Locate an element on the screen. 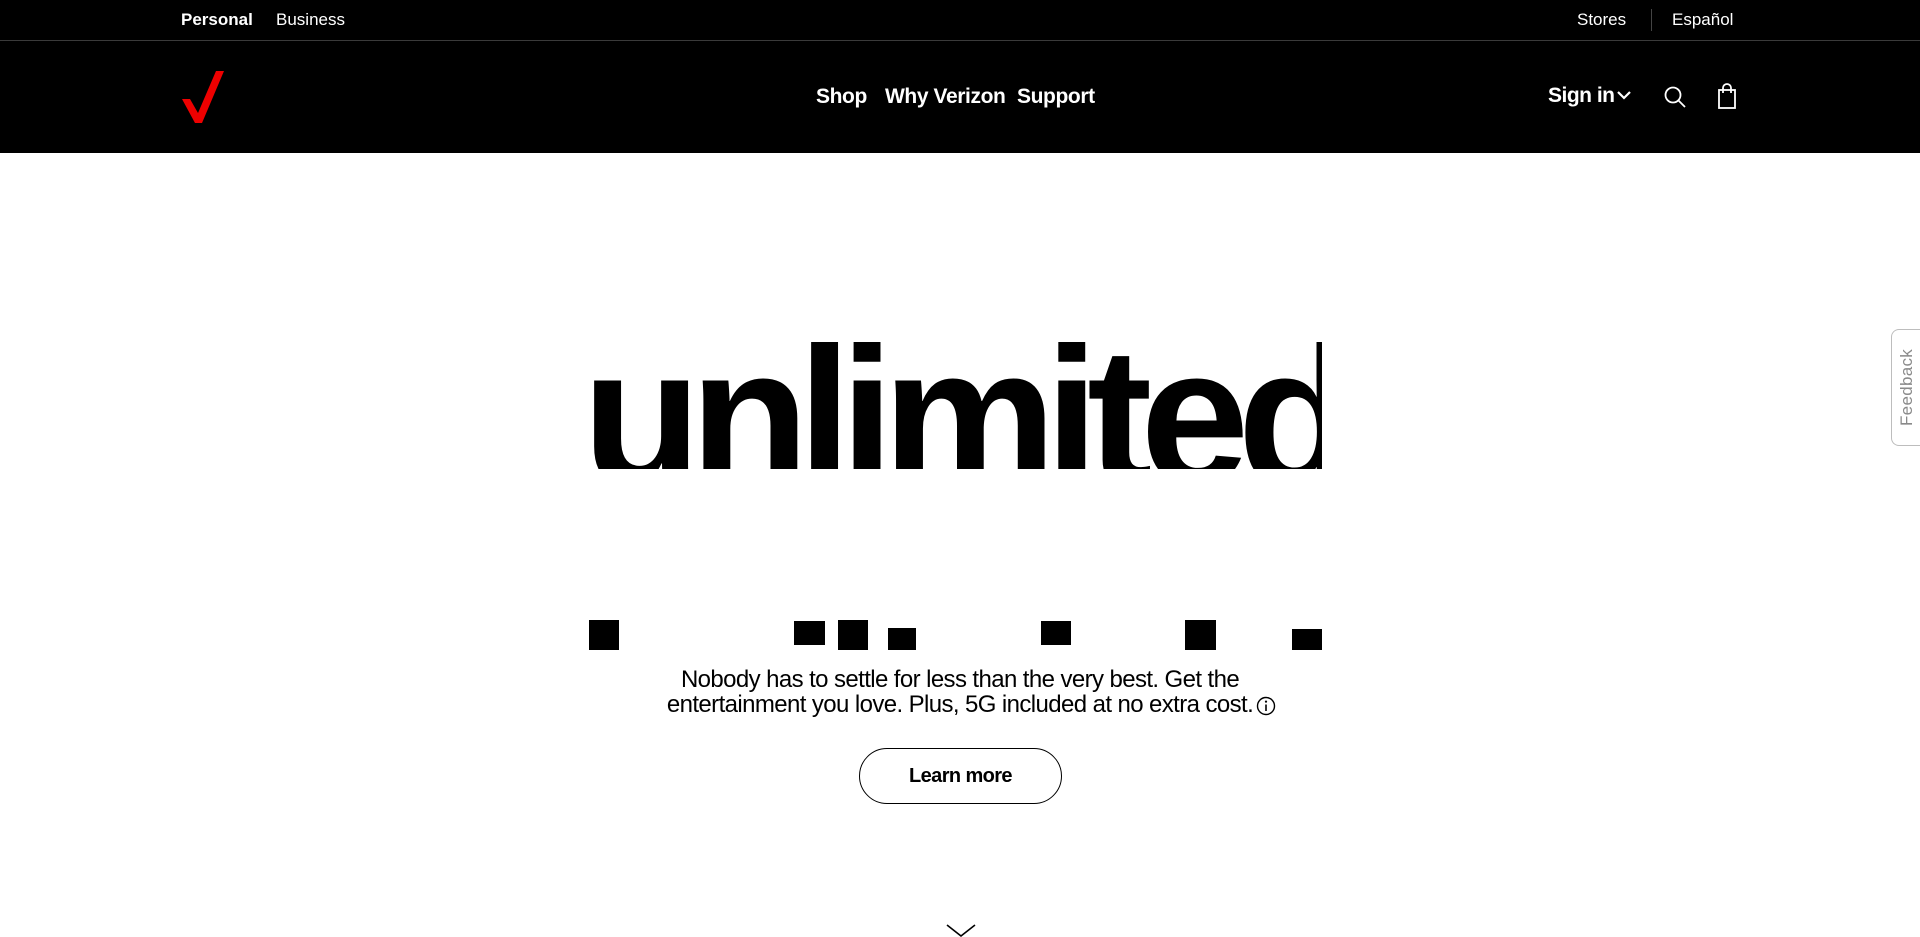 The width and height of the screenshot is (1920, 937). nav-shop: Shop is located at coordinates (841, 97).